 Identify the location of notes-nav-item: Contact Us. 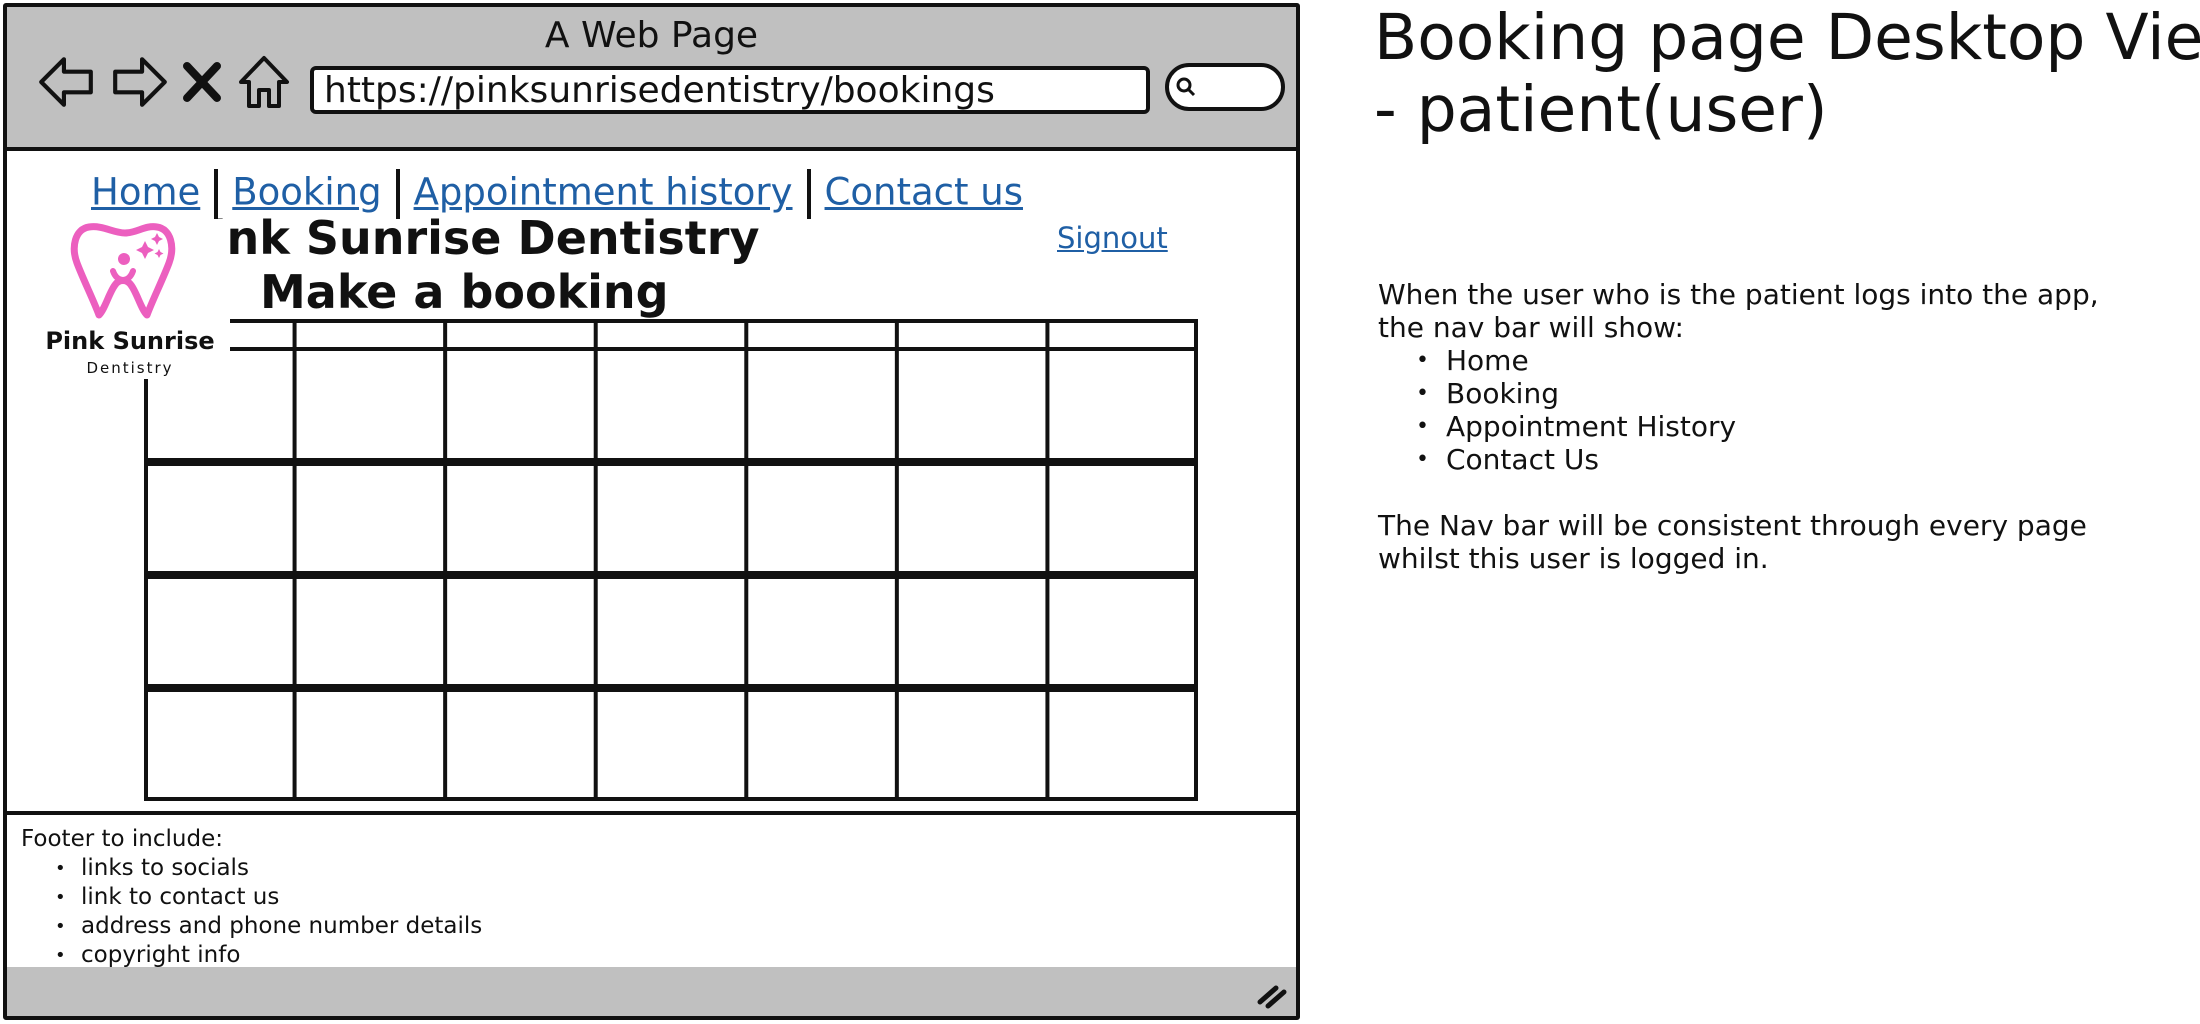
(1777, 459).